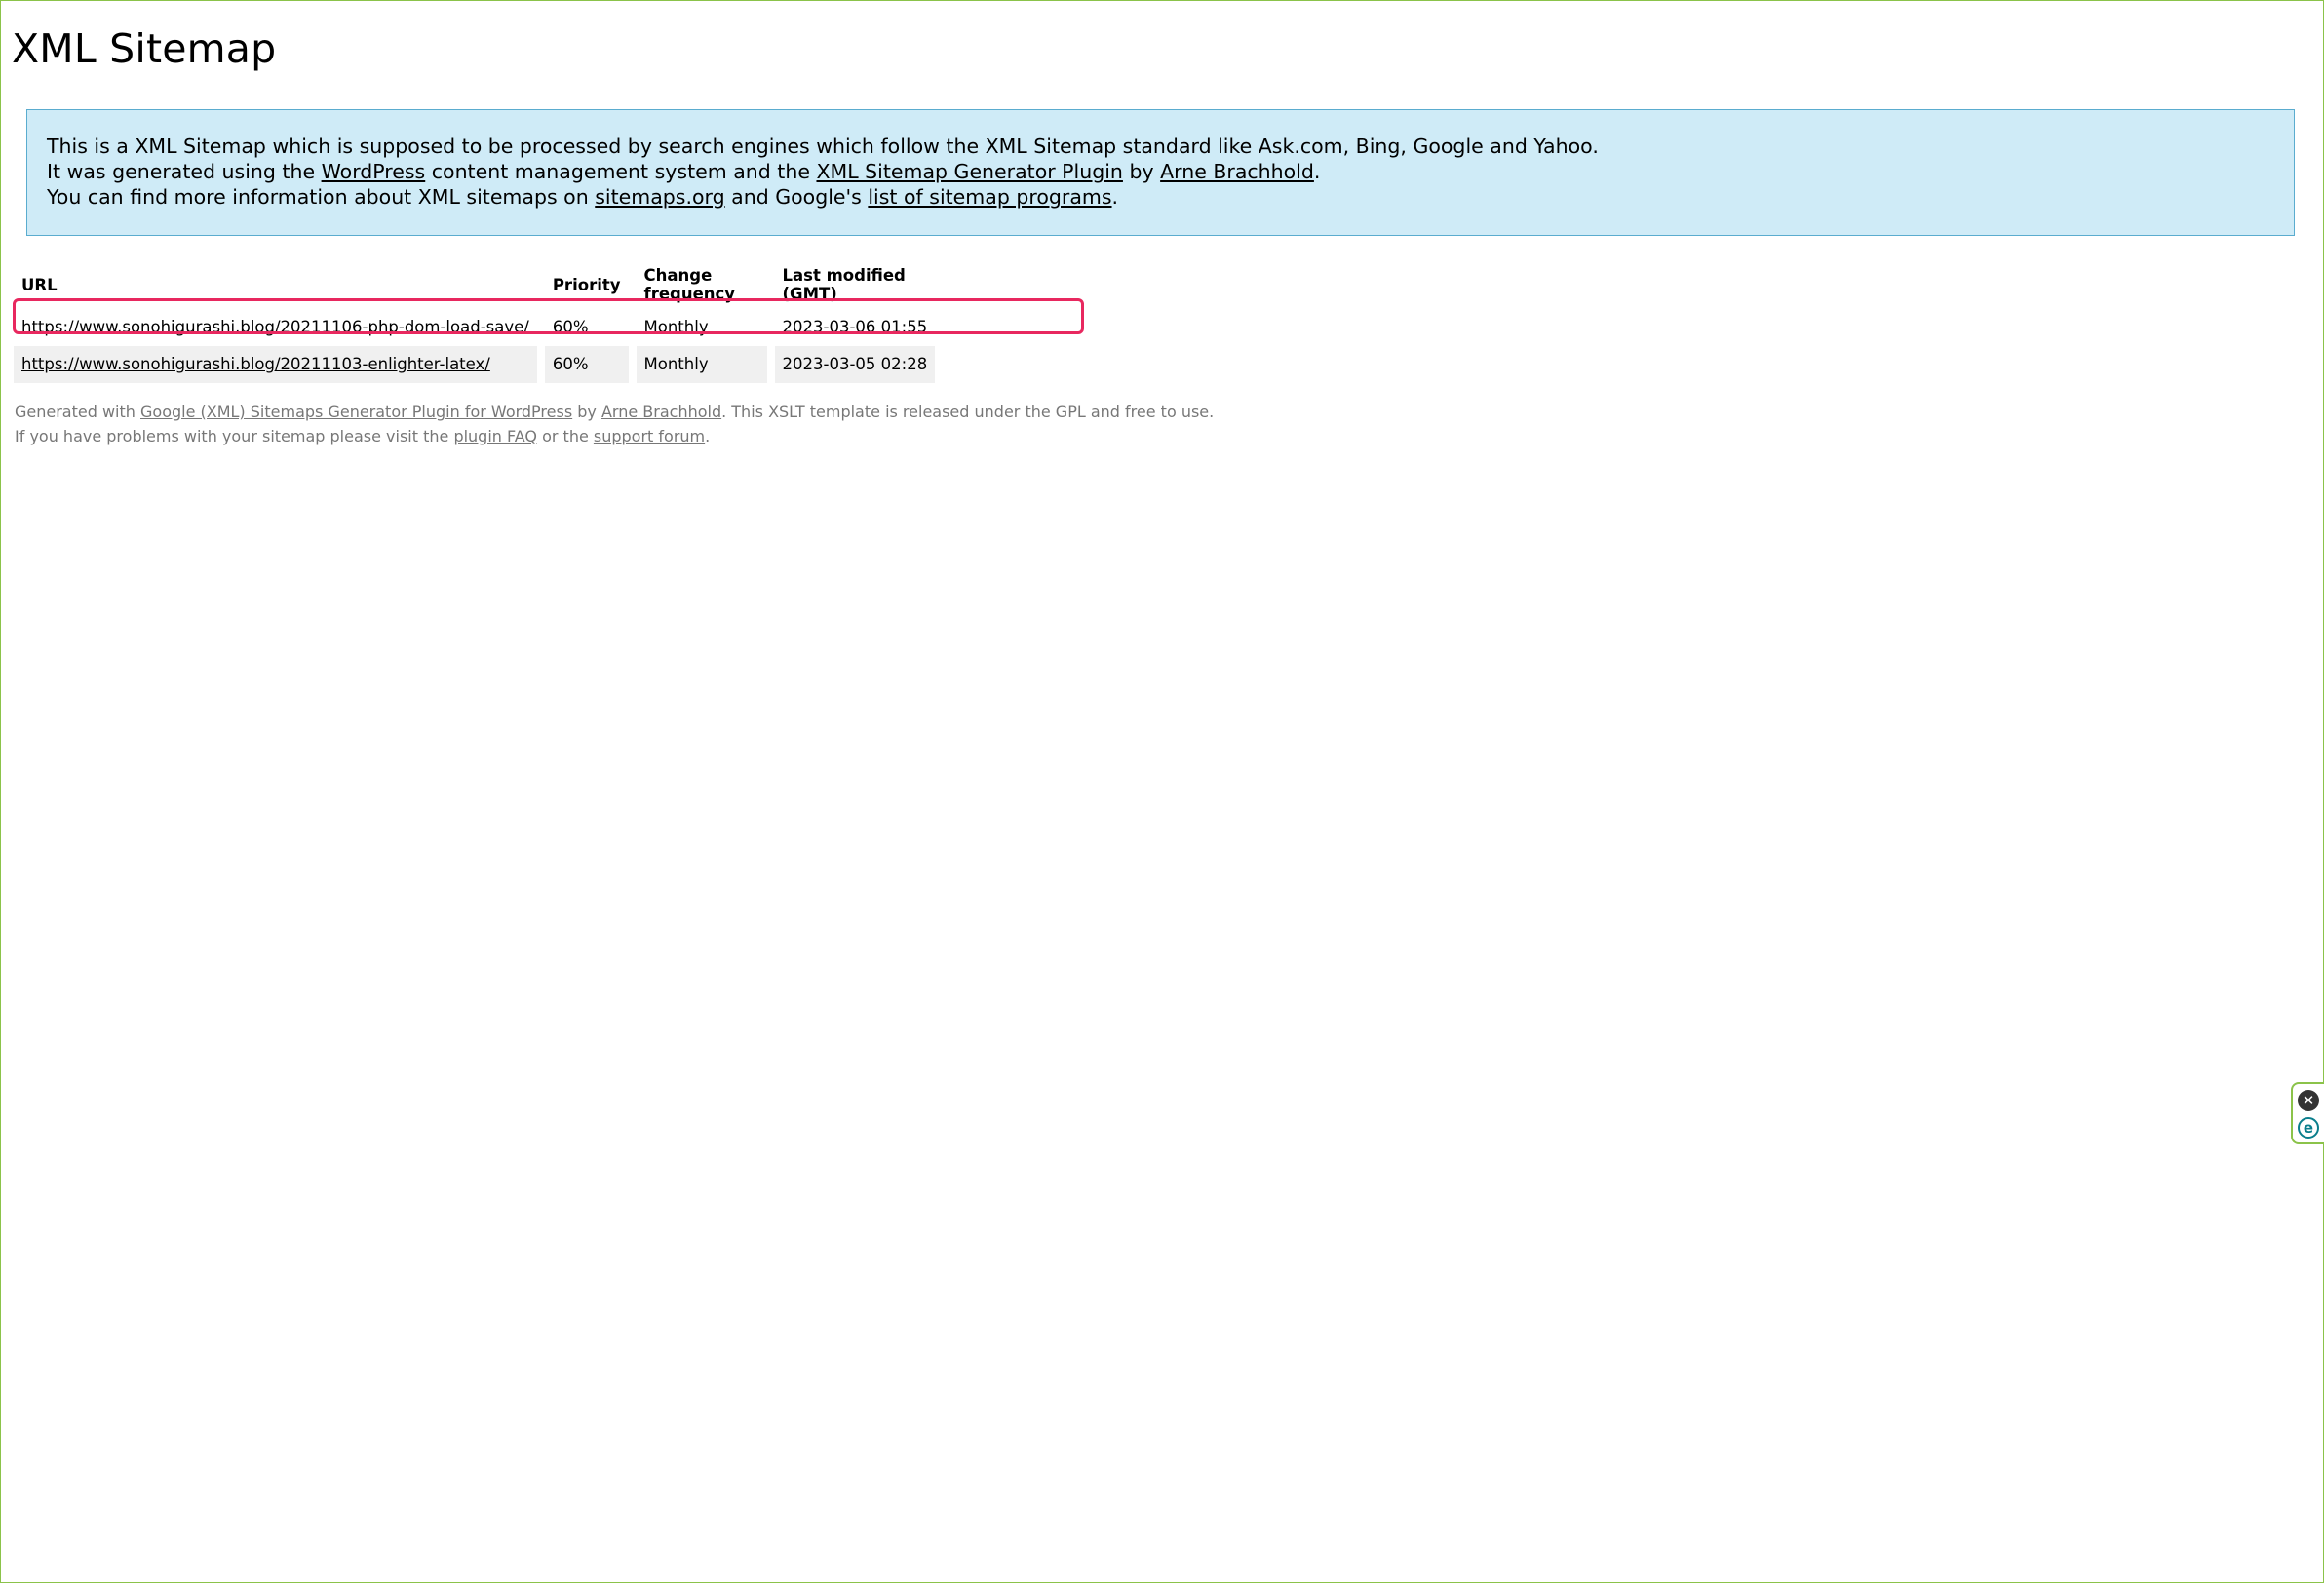  What do you see at coordinates (2307, 1113) in the screenshot?
I see `side-widget: ✕ e` at bounding box center [2307, 1113].